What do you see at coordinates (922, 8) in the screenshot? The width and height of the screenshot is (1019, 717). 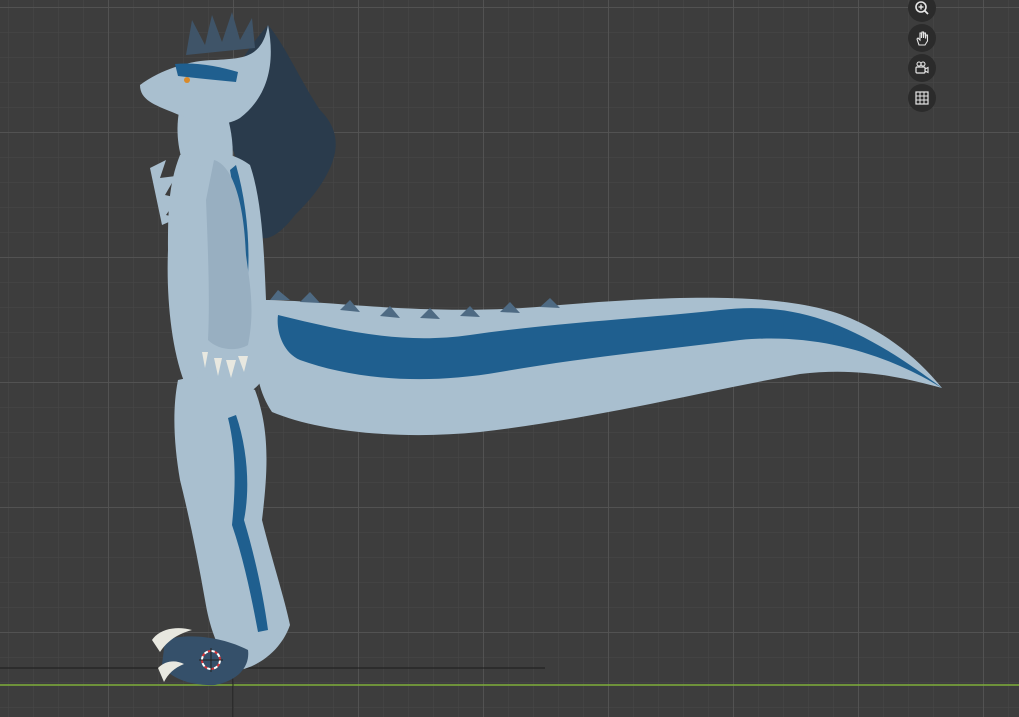 I see `zoom-icon` at bounding box center [922, 8].